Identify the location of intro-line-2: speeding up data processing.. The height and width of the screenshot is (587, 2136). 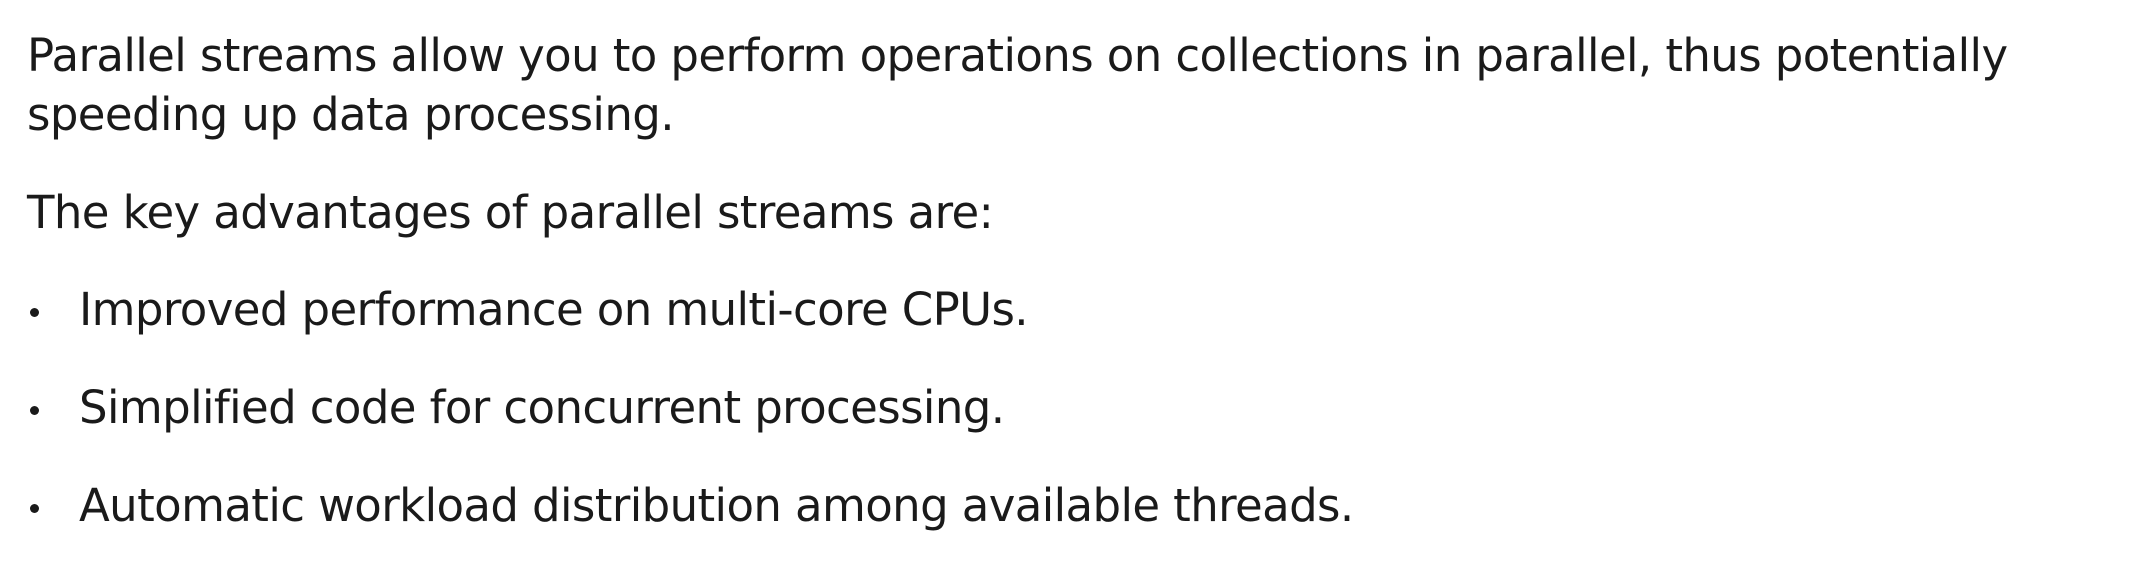
(351, 114).